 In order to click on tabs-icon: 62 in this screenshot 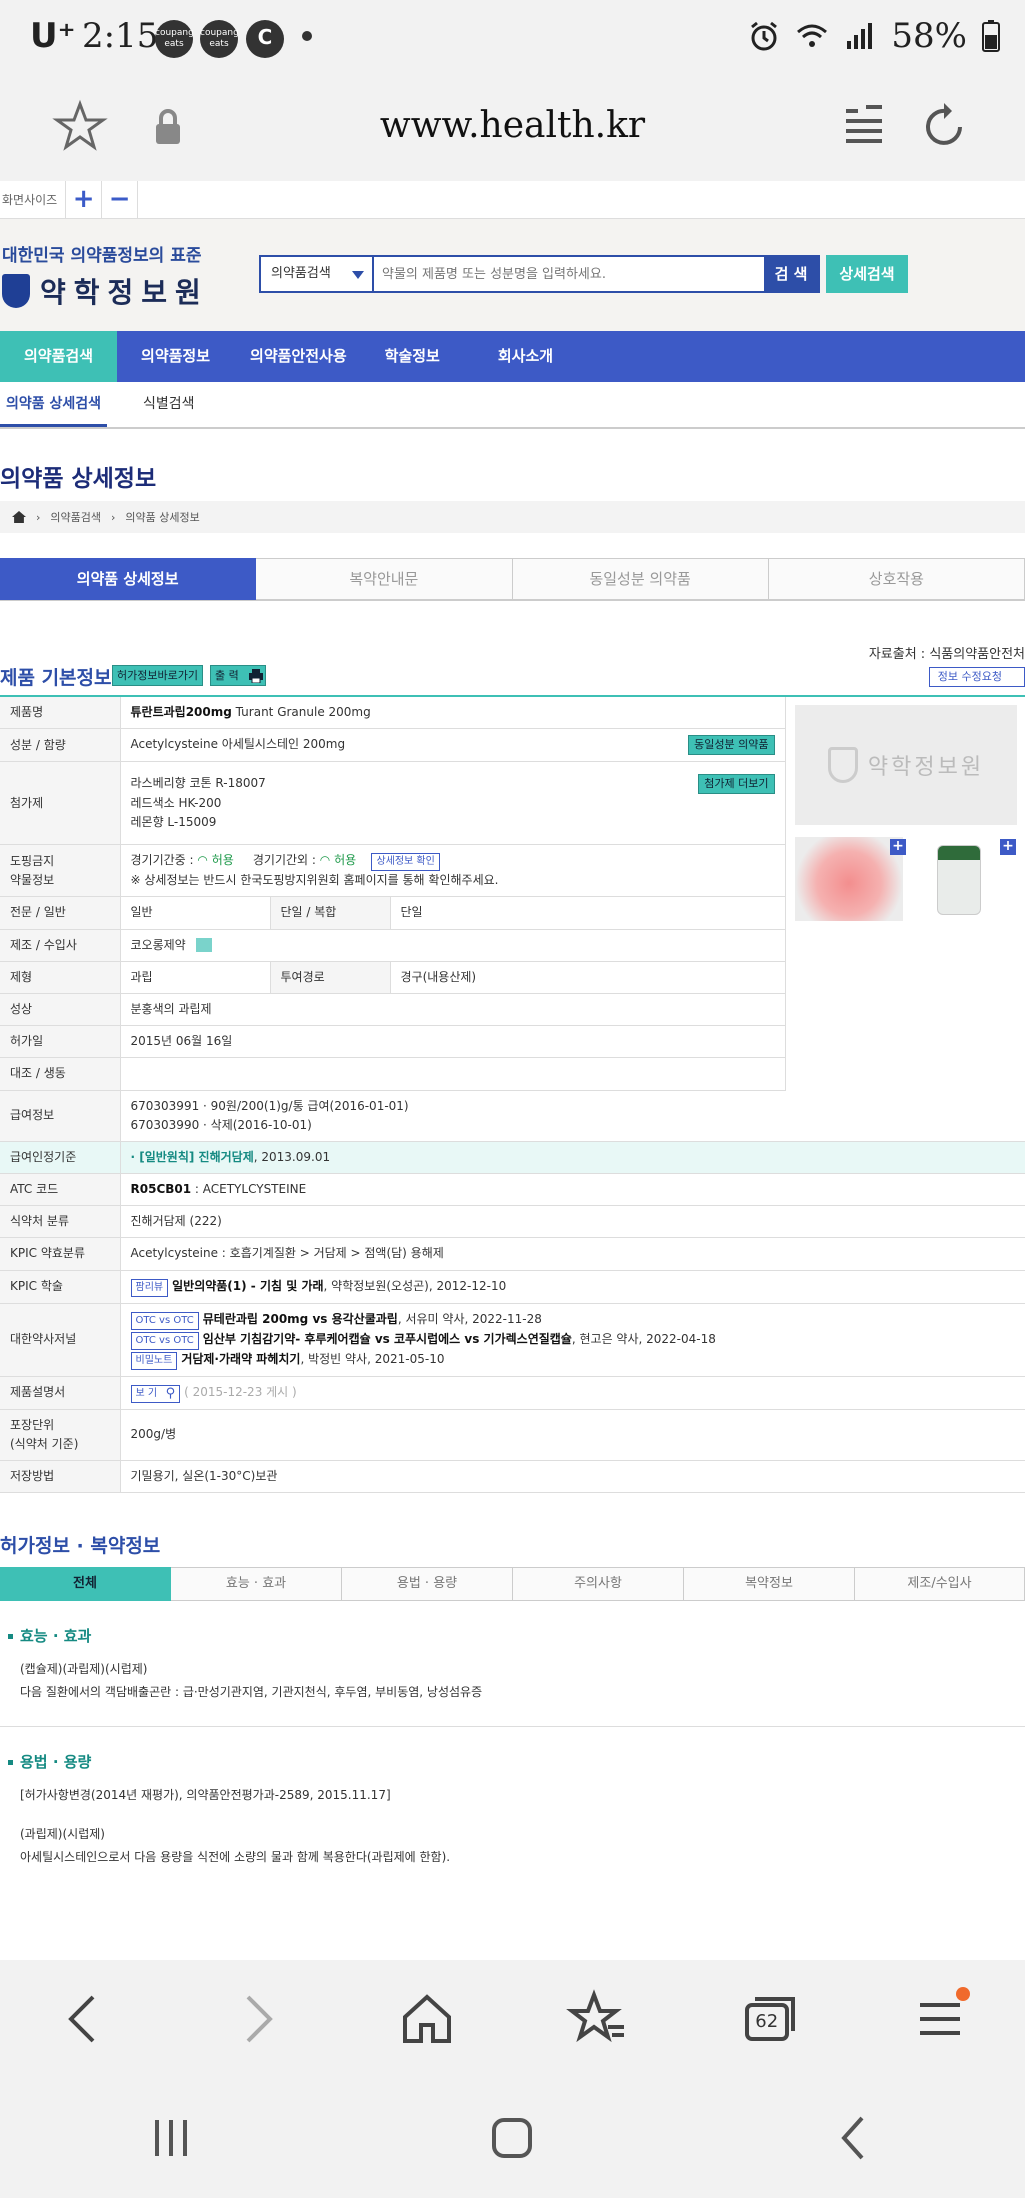, I will do `click(769, 2019)`.